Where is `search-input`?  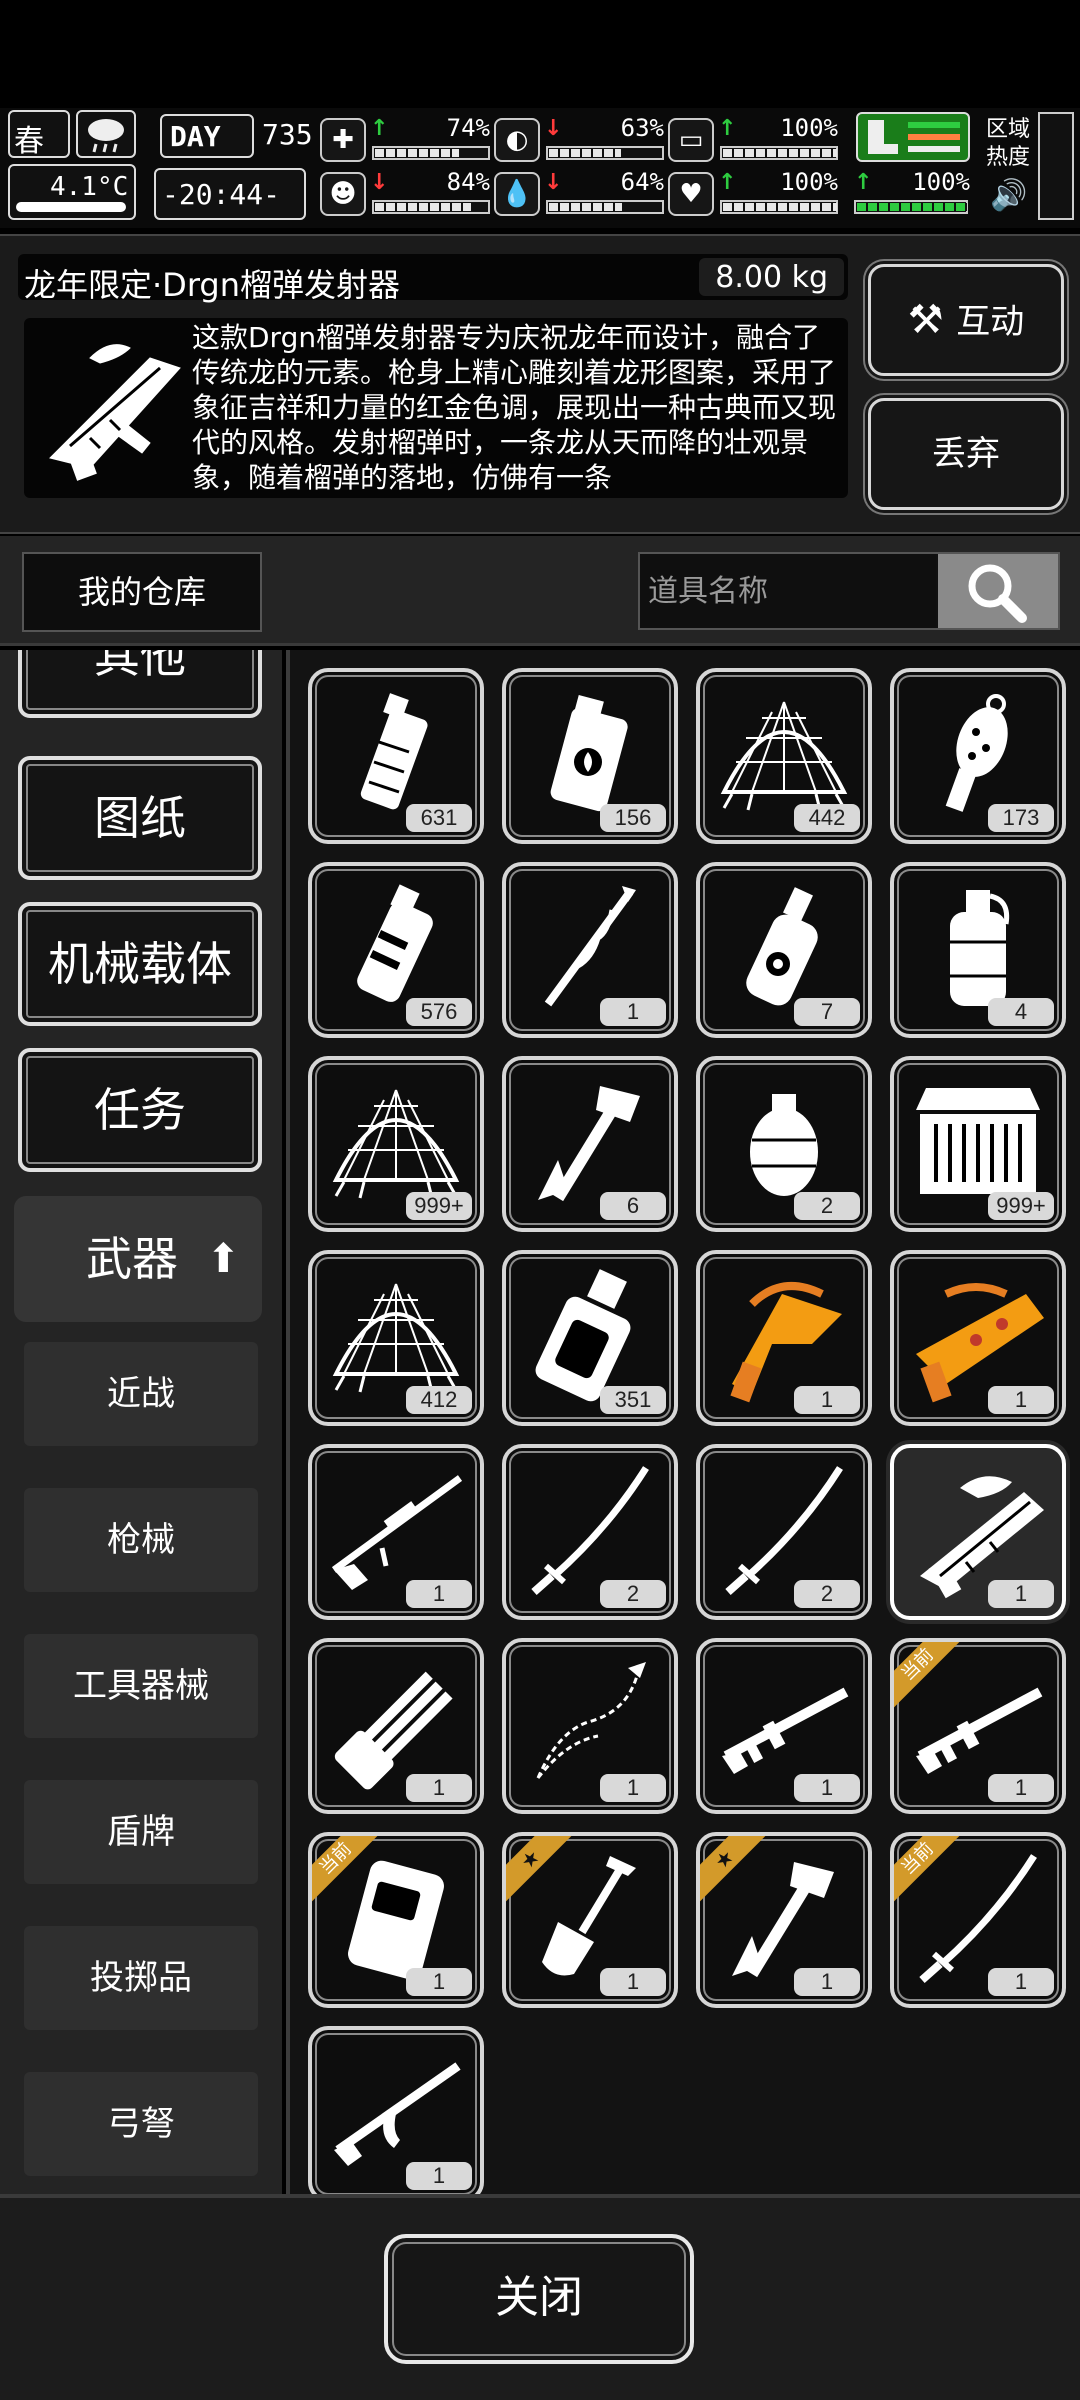 search-input is located at coordinates (788, 591).